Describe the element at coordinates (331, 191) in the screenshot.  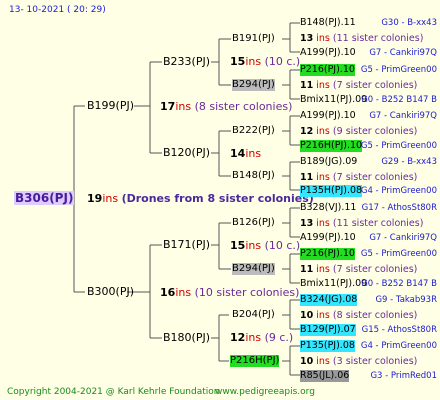
I see `gen4-node: P135H(PJ).08` at that location.